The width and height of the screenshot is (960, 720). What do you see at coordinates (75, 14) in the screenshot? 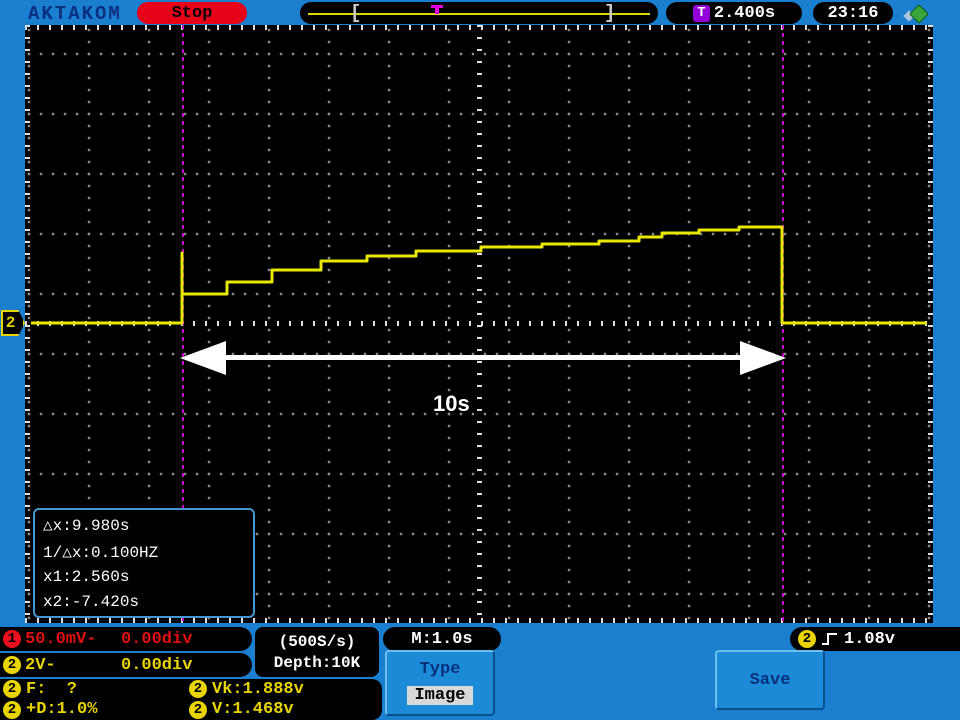
I see `brand-logo: AKTAKOM` at bounding box center [75, 14].